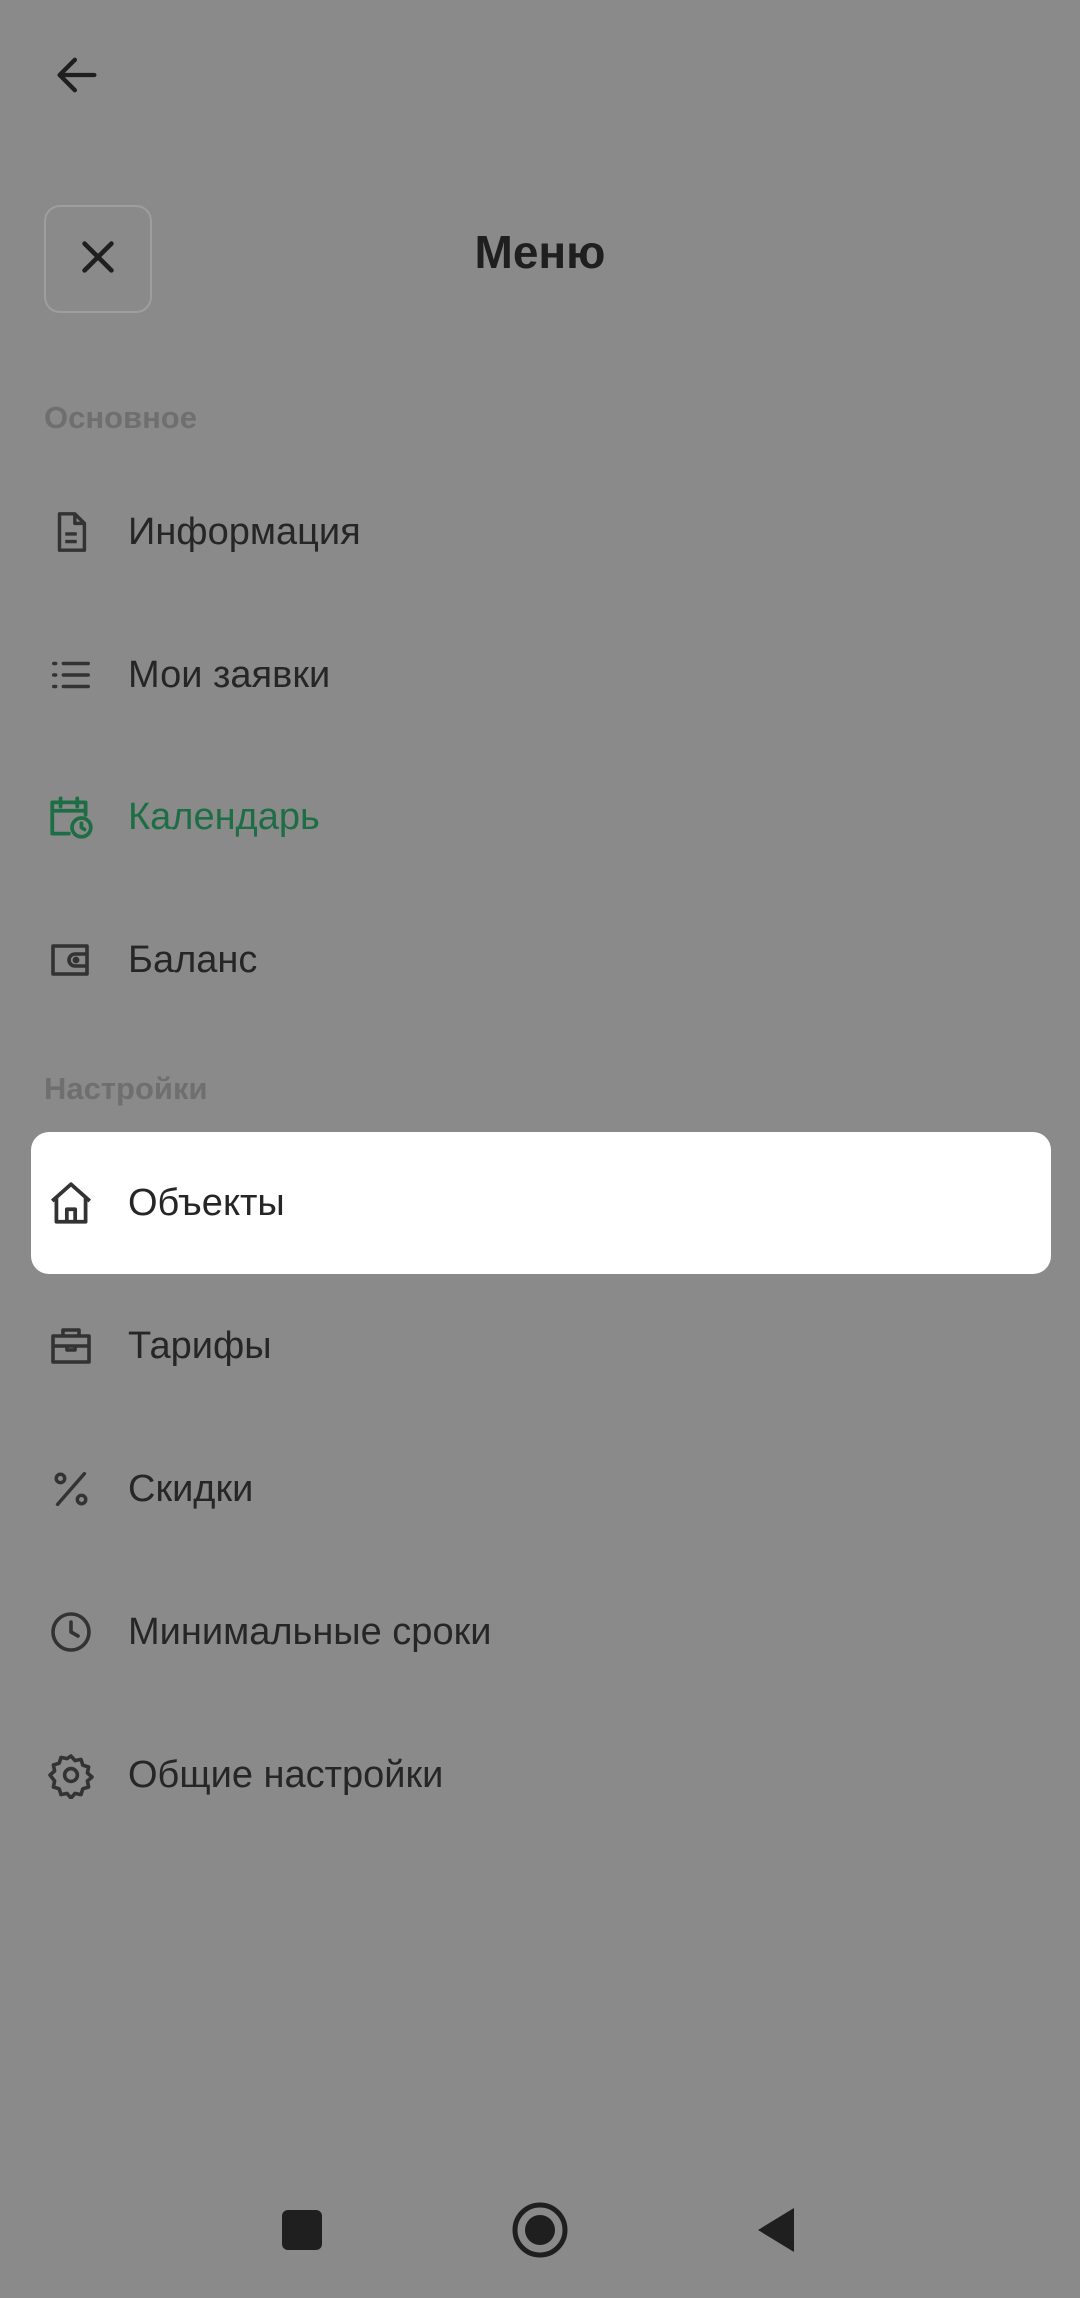 Image resolution: width=1080 pixels, height=2298 pixels. What do you see at coordinates (191, 1489) in the screenshot?
I see `menu-item-label: Скидки` at bounding box center [191, 1489].